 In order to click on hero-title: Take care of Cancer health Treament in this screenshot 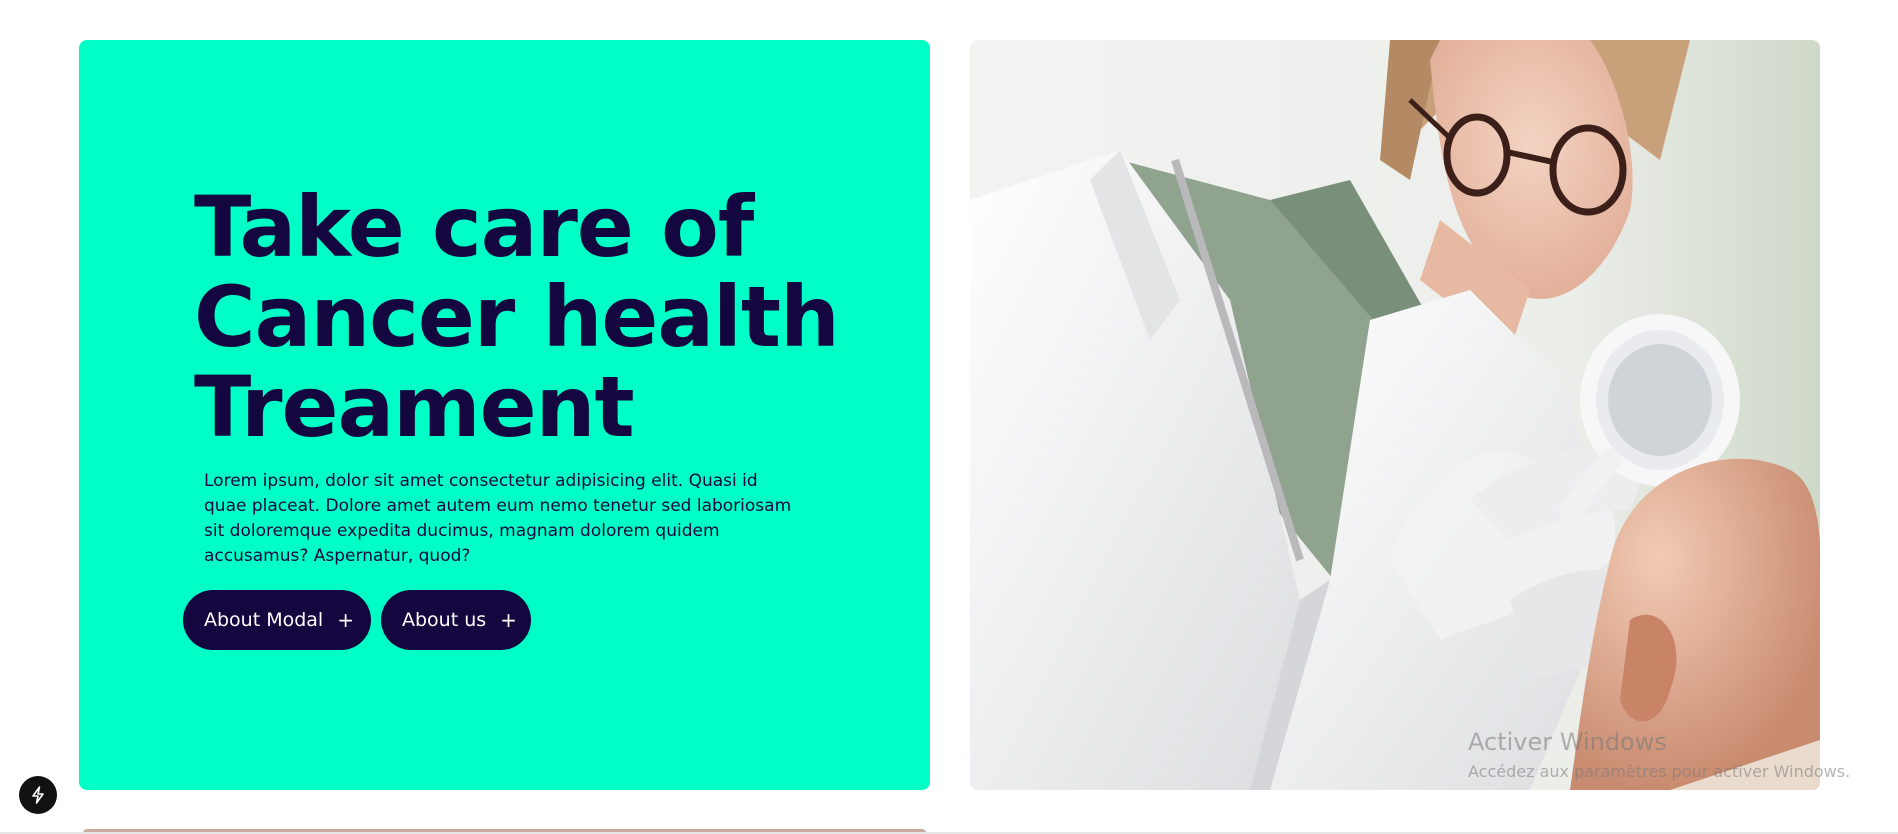, I will do `click(544, 317)`.